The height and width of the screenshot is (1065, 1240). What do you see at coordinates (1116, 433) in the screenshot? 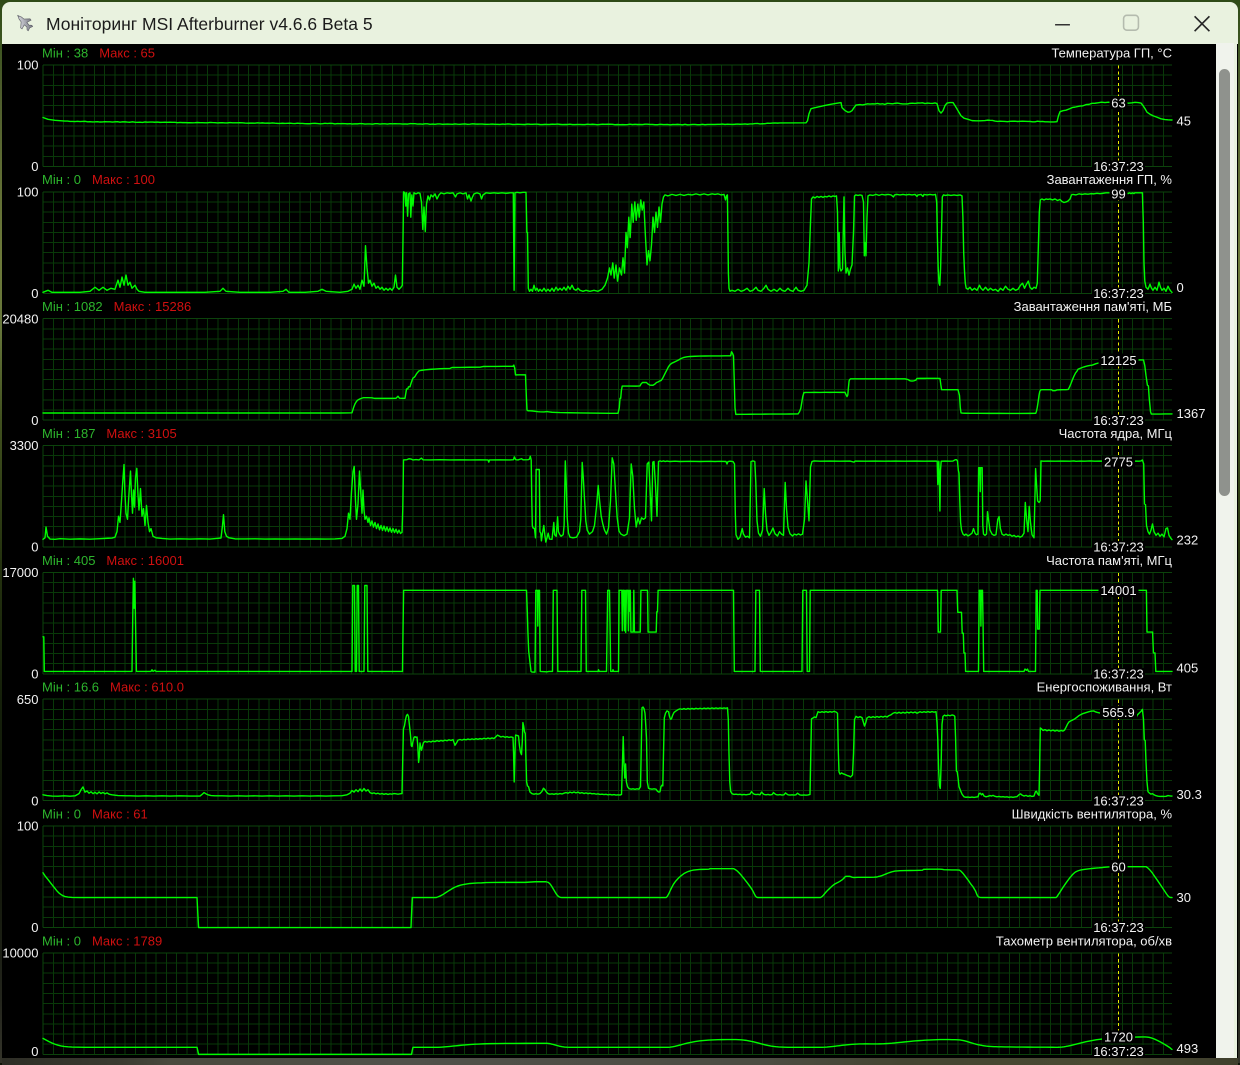
I see `svg-text: Частота ядра, МГц` at bounding box center [1116, 433].